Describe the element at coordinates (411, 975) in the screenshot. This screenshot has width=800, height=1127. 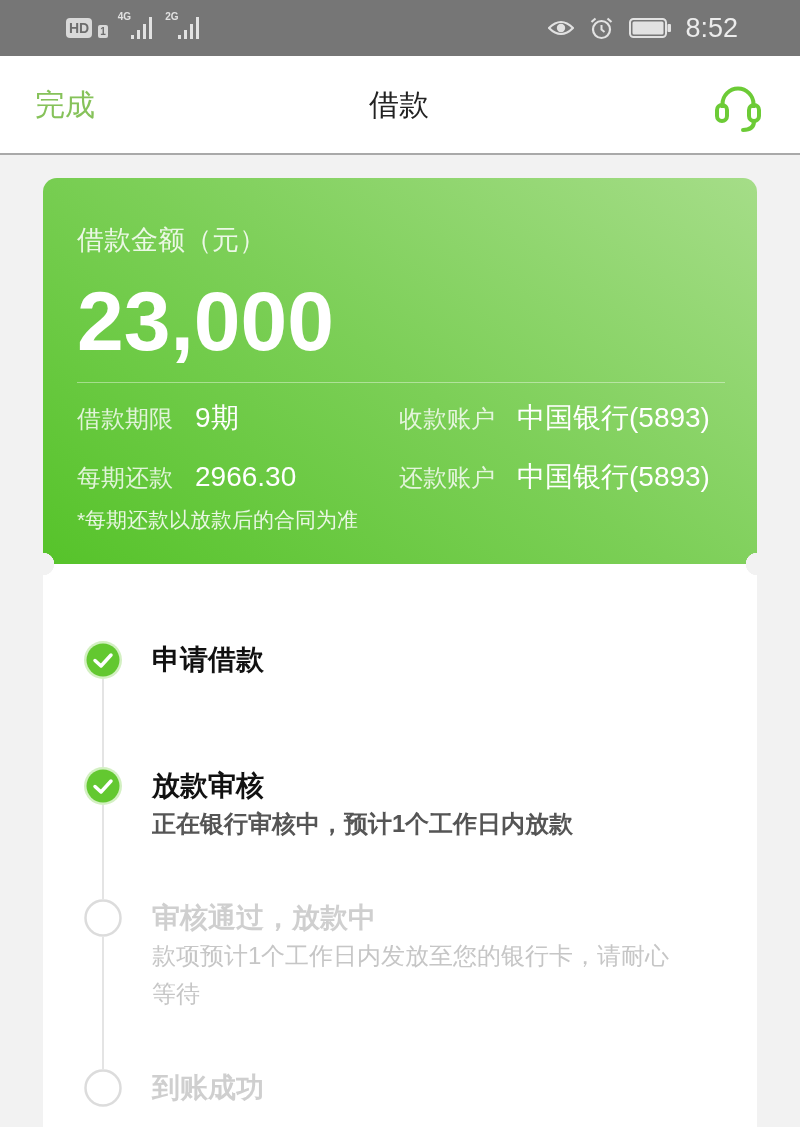
I see `step-description: 款项预计1个工作日内发放至您的银行卡，请耐心等待` at that location.